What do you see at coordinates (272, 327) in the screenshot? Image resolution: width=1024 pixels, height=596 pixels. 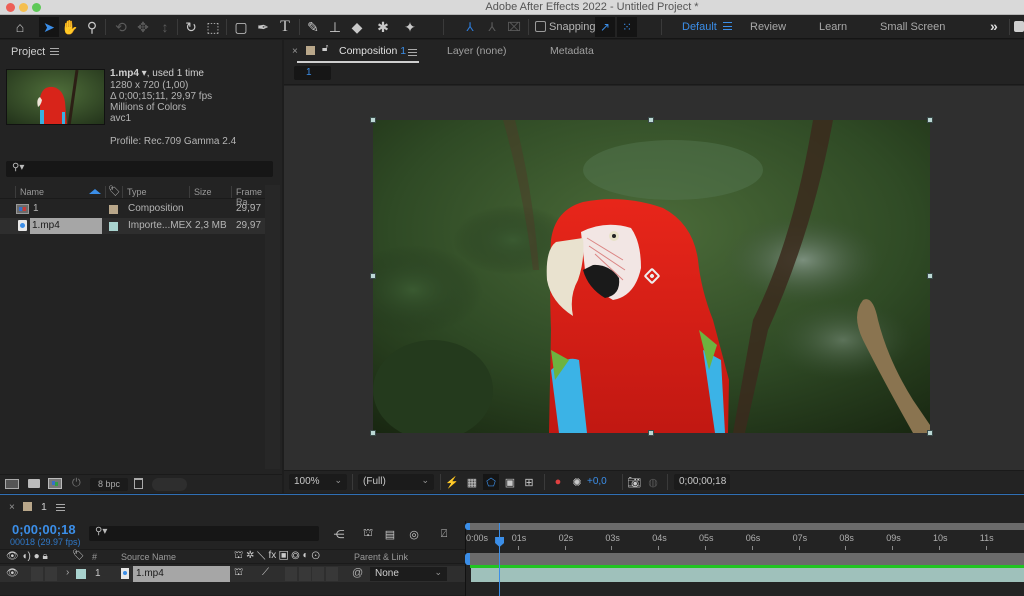 I see `project-scrollbar` at bounding box center [272, 327].